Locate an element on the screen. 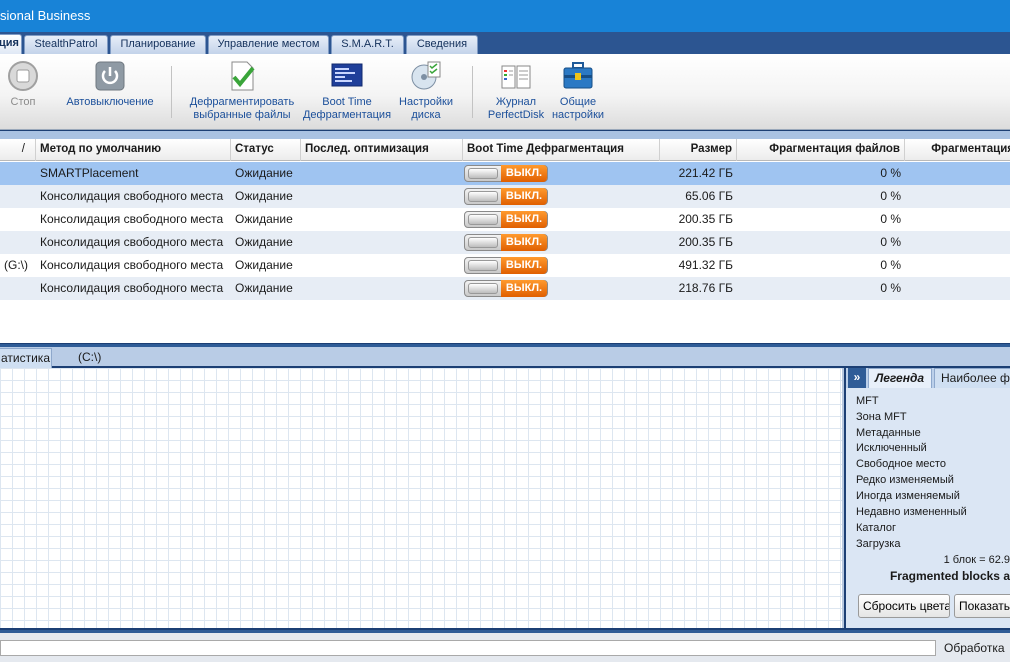 The height and width of the screenshot is (662, 1010). disk-settings-button: Настройки диска is located at coordinates (426, 91).